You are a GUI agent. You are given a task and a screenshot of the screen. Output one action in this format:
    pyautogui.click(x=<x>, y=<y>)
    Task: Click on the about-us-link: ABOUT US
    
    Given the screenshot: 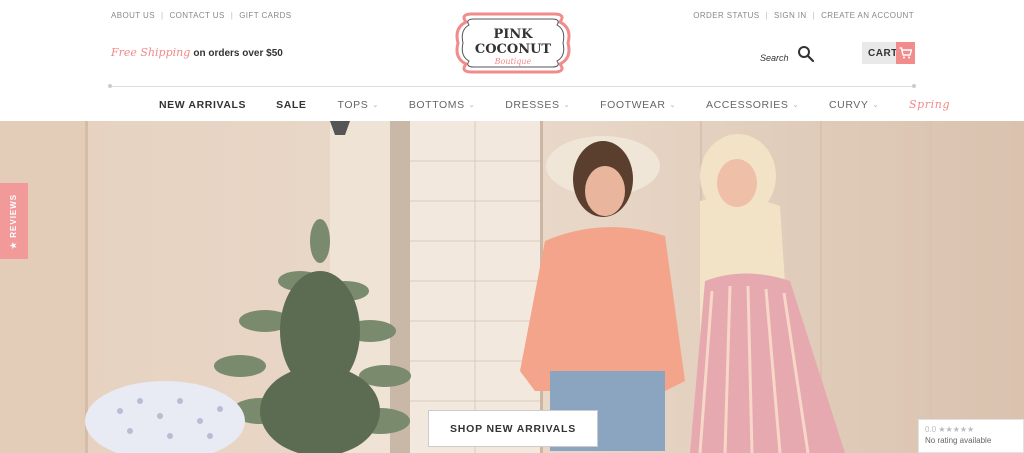 What is the action you would take?
    pyautogui.click(x=133, y=15)
    